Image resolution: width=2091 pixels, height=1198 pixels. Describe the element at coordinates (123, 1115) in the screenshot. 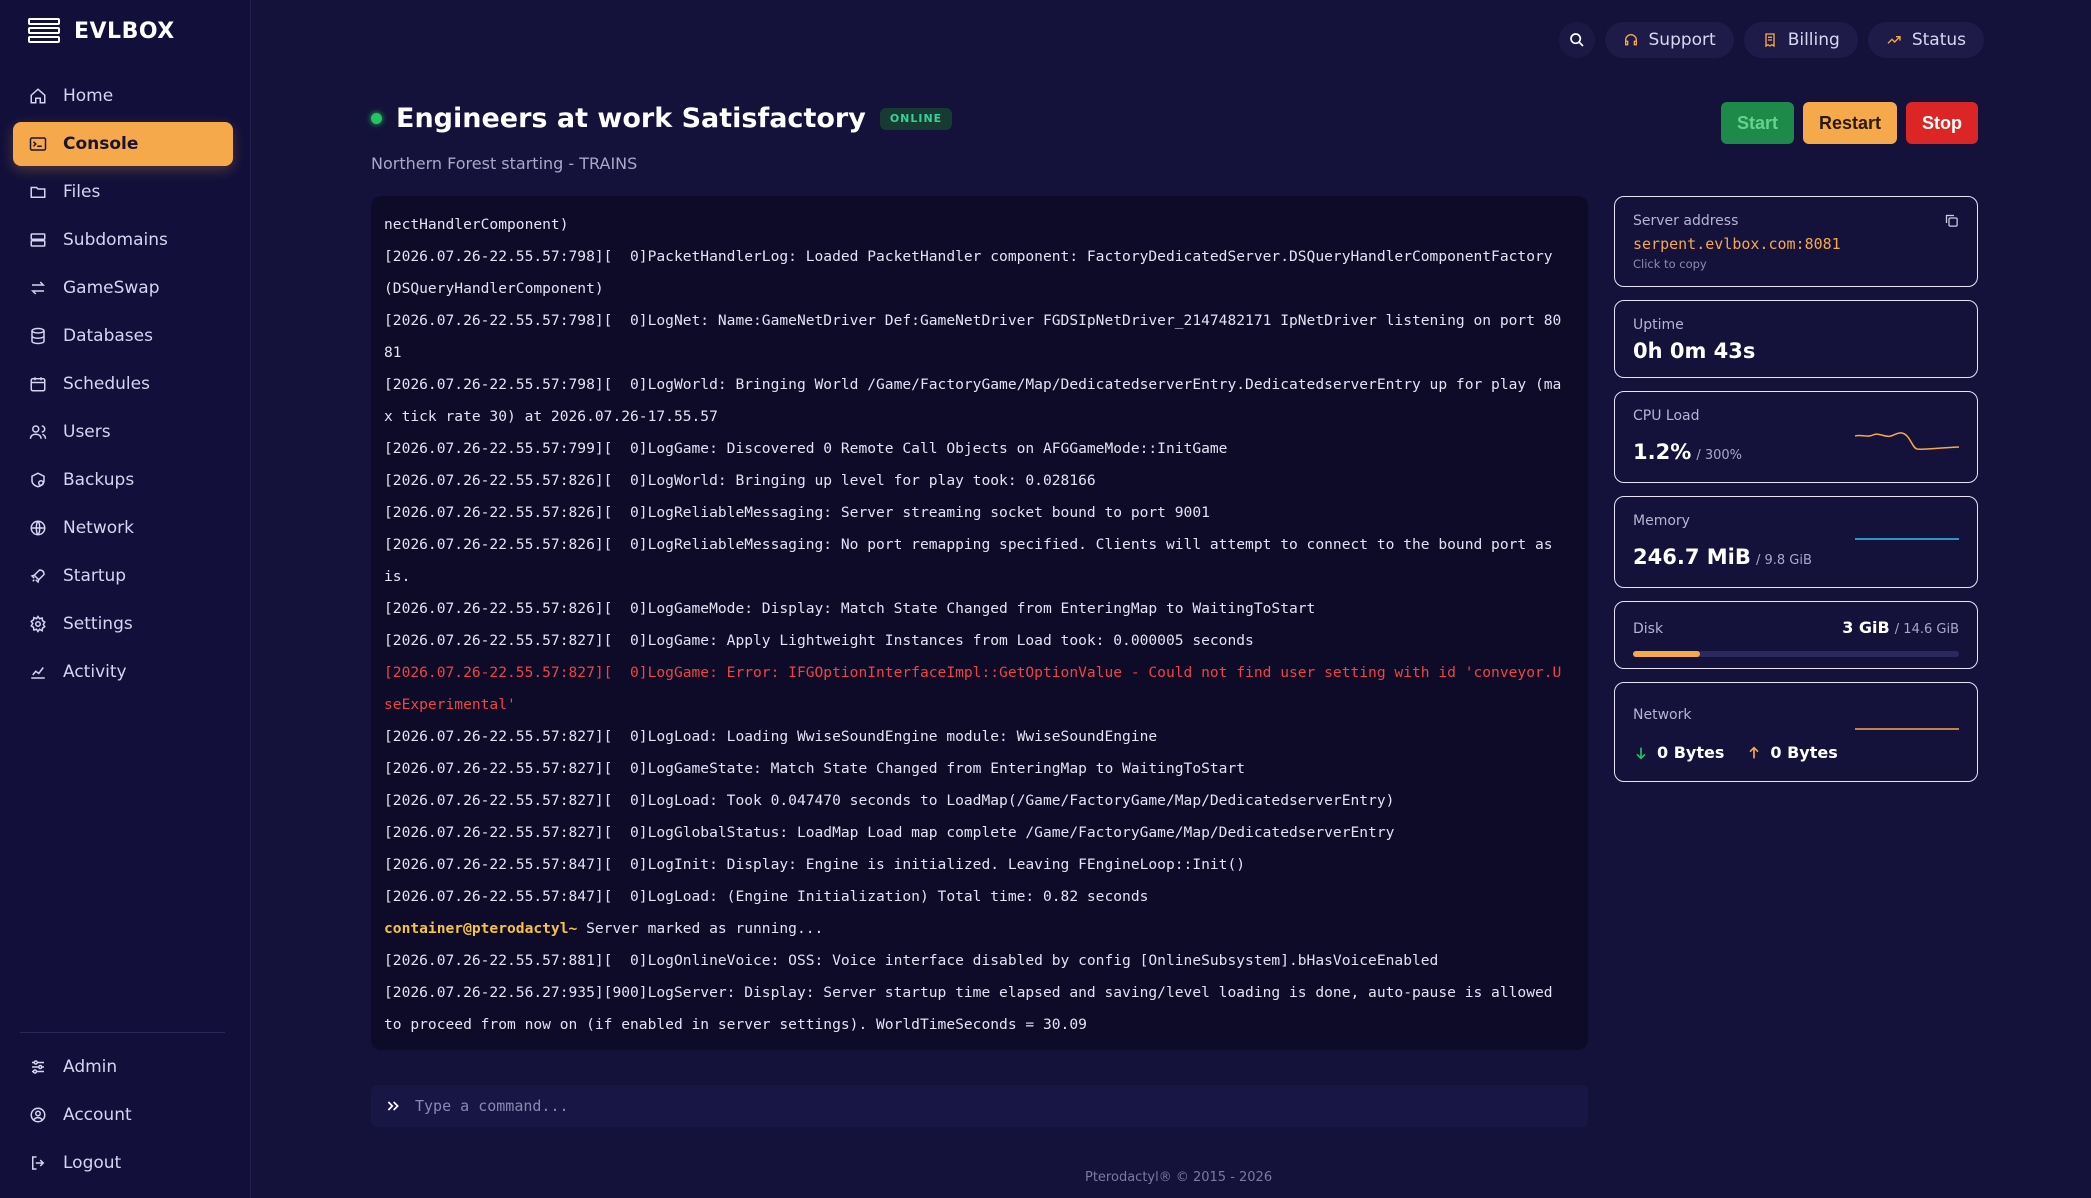

I see `sidebar-item-account: Account` at that location.